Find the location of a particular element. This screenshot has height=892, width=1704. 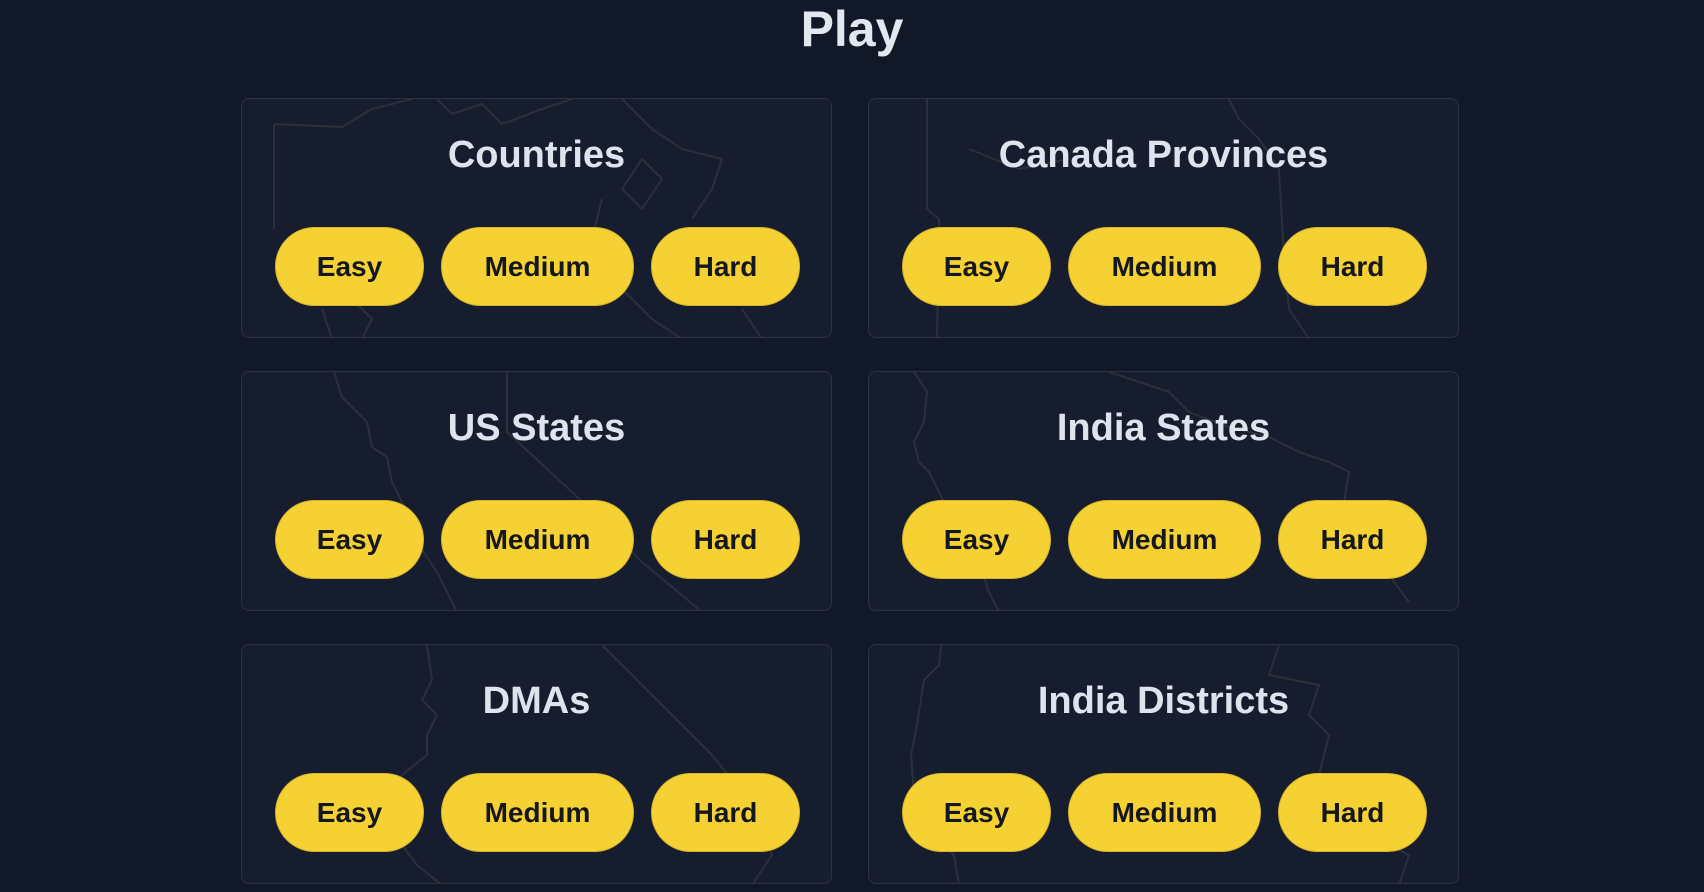

card-title: Canada Provinces is located at coordinates (1163, 155).